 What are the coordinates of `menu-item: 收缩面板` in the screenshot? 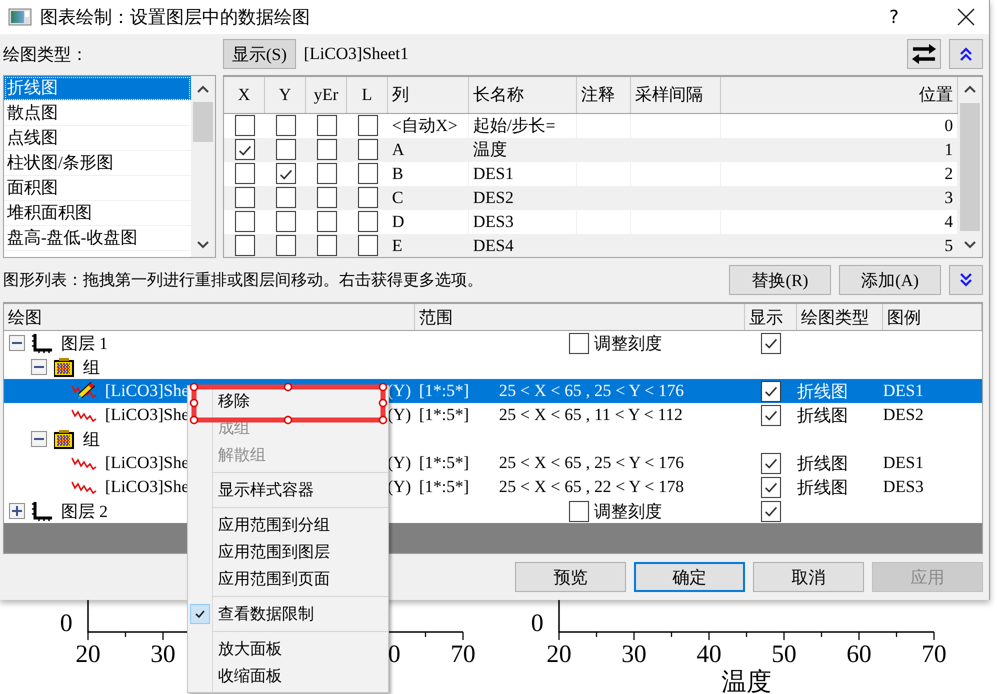 It's located at (288, 676).